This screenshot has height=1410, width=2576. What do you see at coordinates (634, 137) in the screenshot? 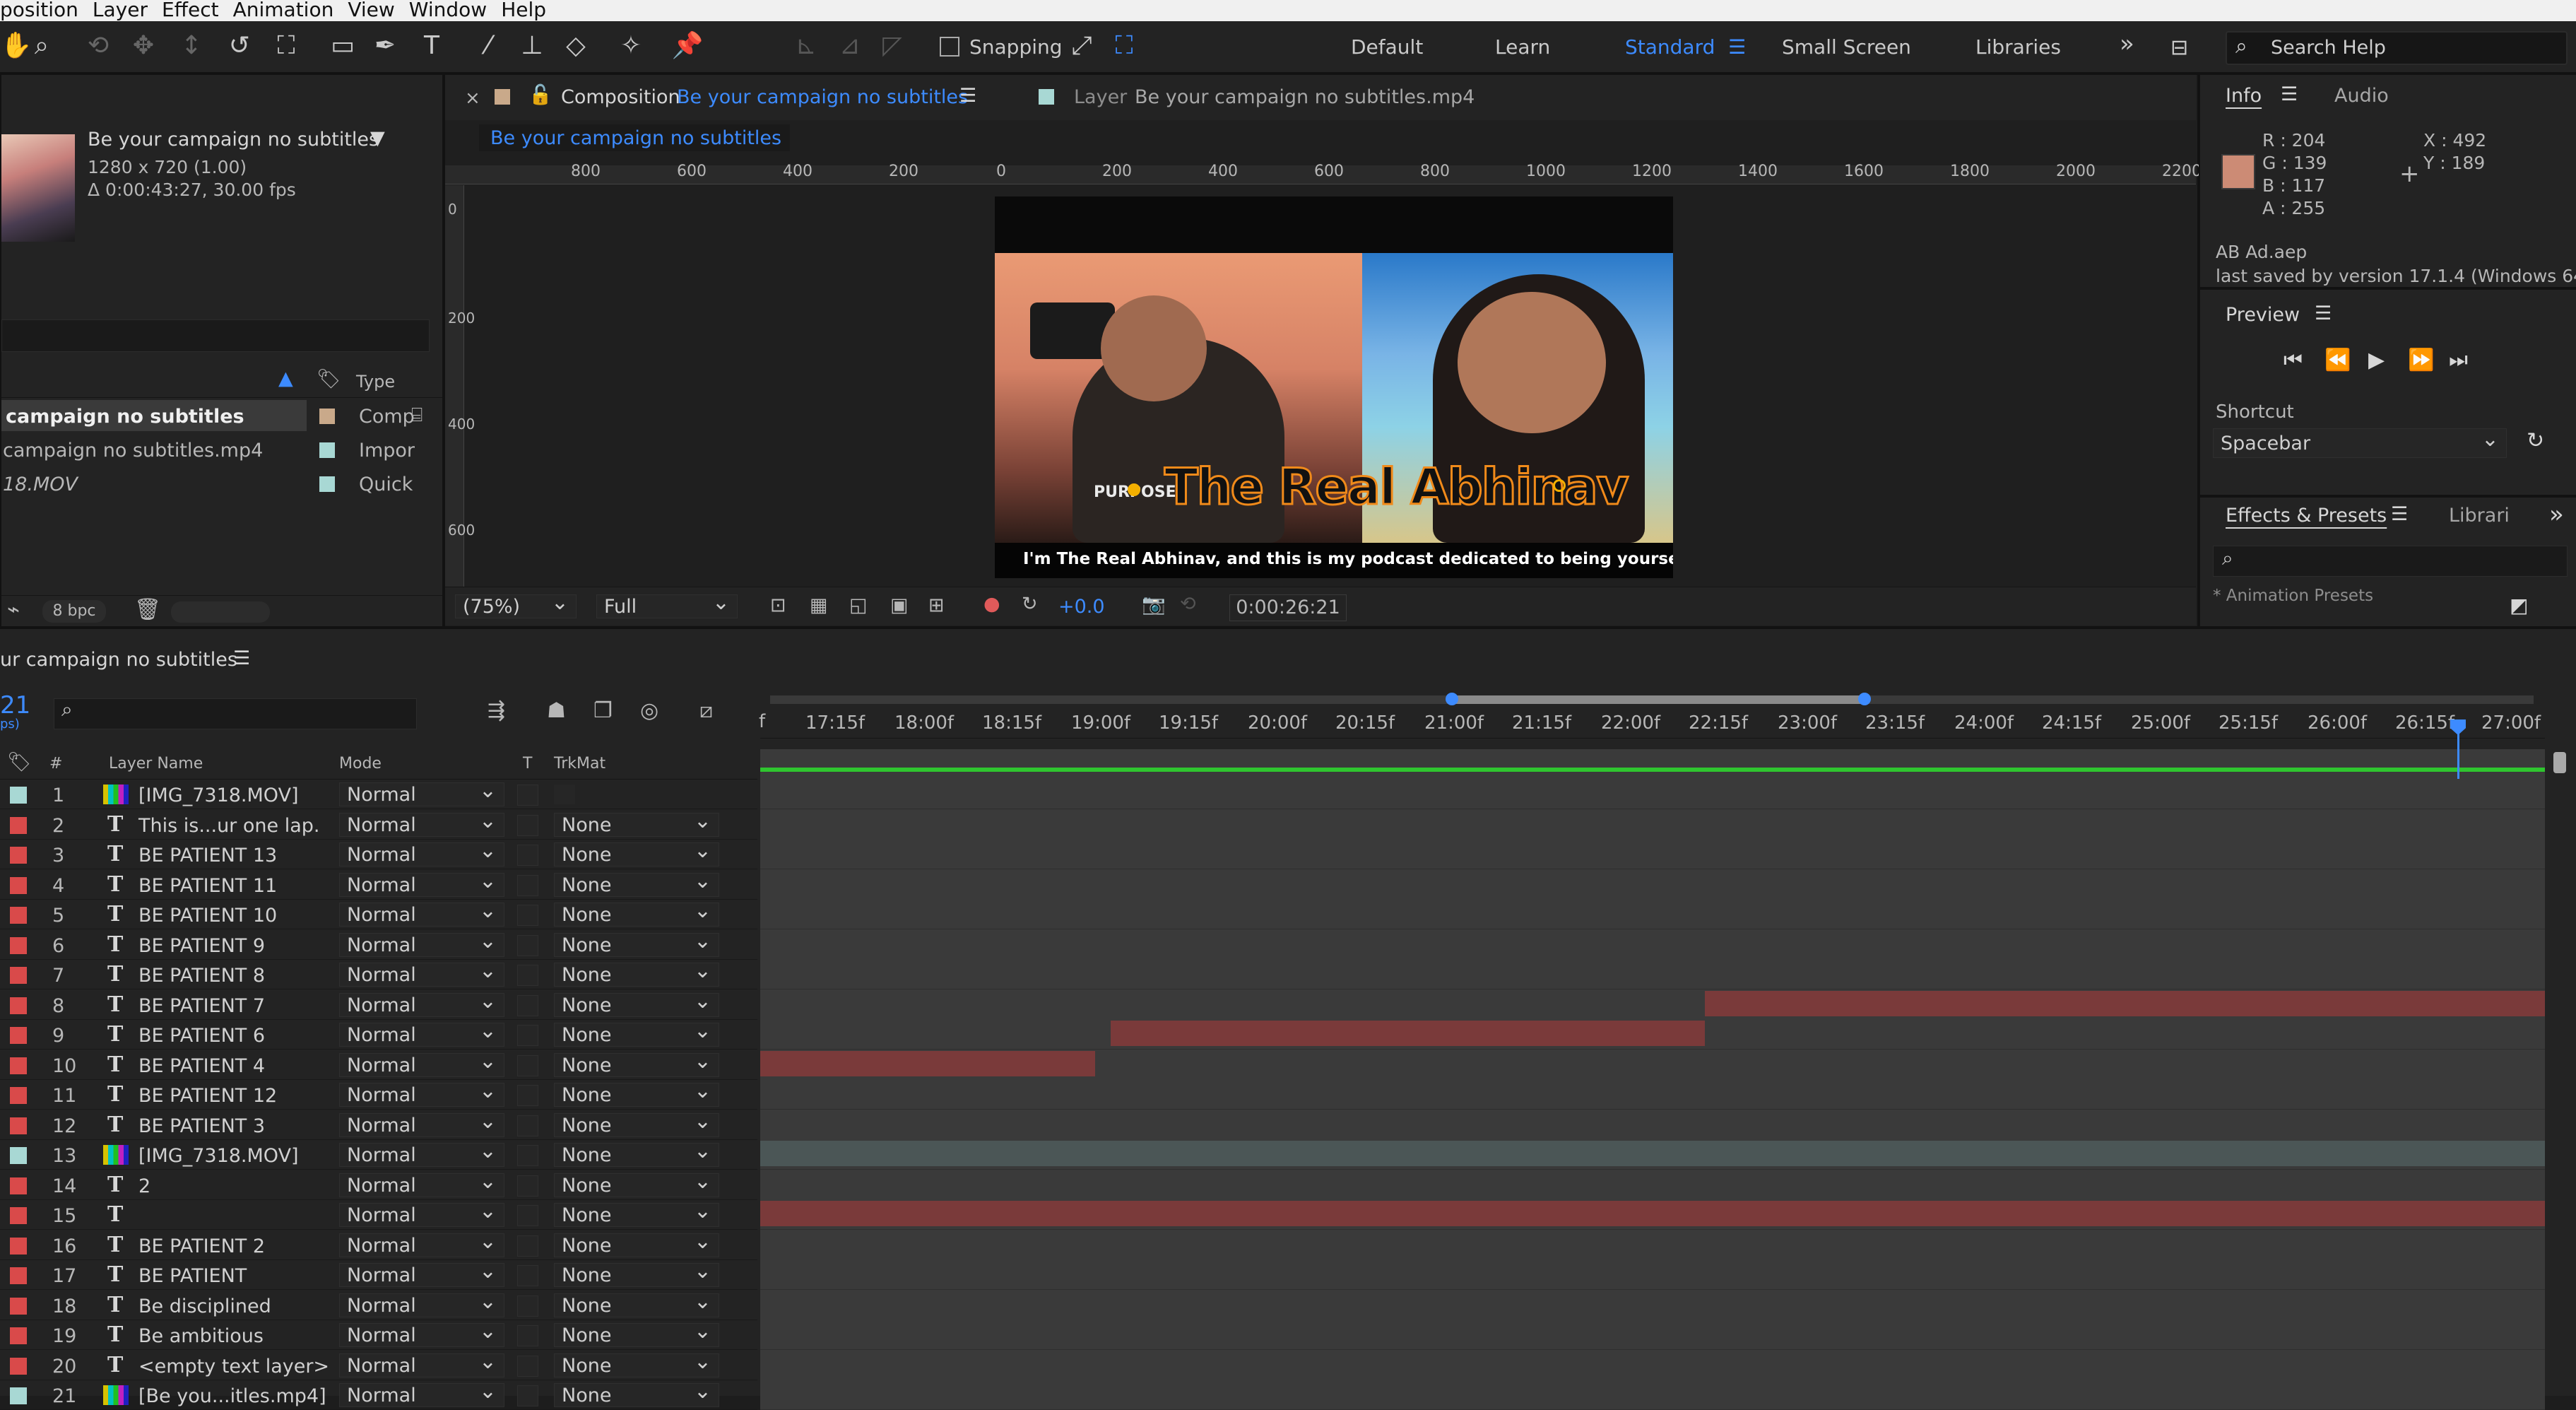
I see `comp-breadcrumb: Be your campaign no subtitles` at bounding box center [634, 137].